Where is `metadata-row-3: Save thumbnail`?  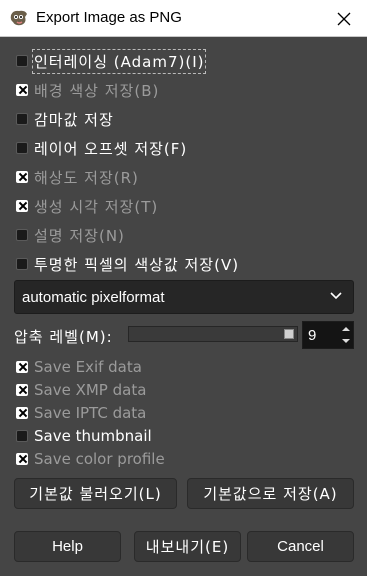
metadata-row-3: Save thumbnail is located at coordinates (84, 436).